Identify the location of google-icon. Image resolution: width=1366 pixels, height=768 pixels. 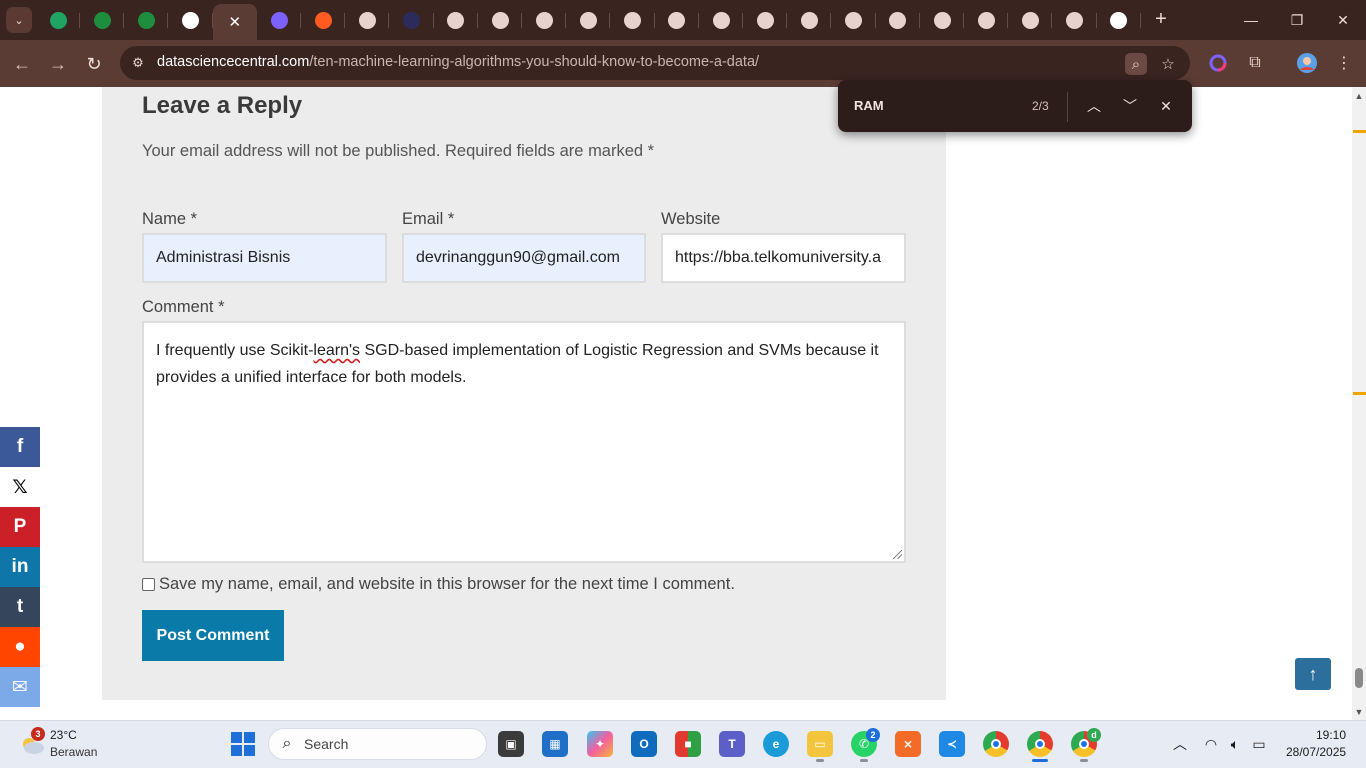
(1119, 20).